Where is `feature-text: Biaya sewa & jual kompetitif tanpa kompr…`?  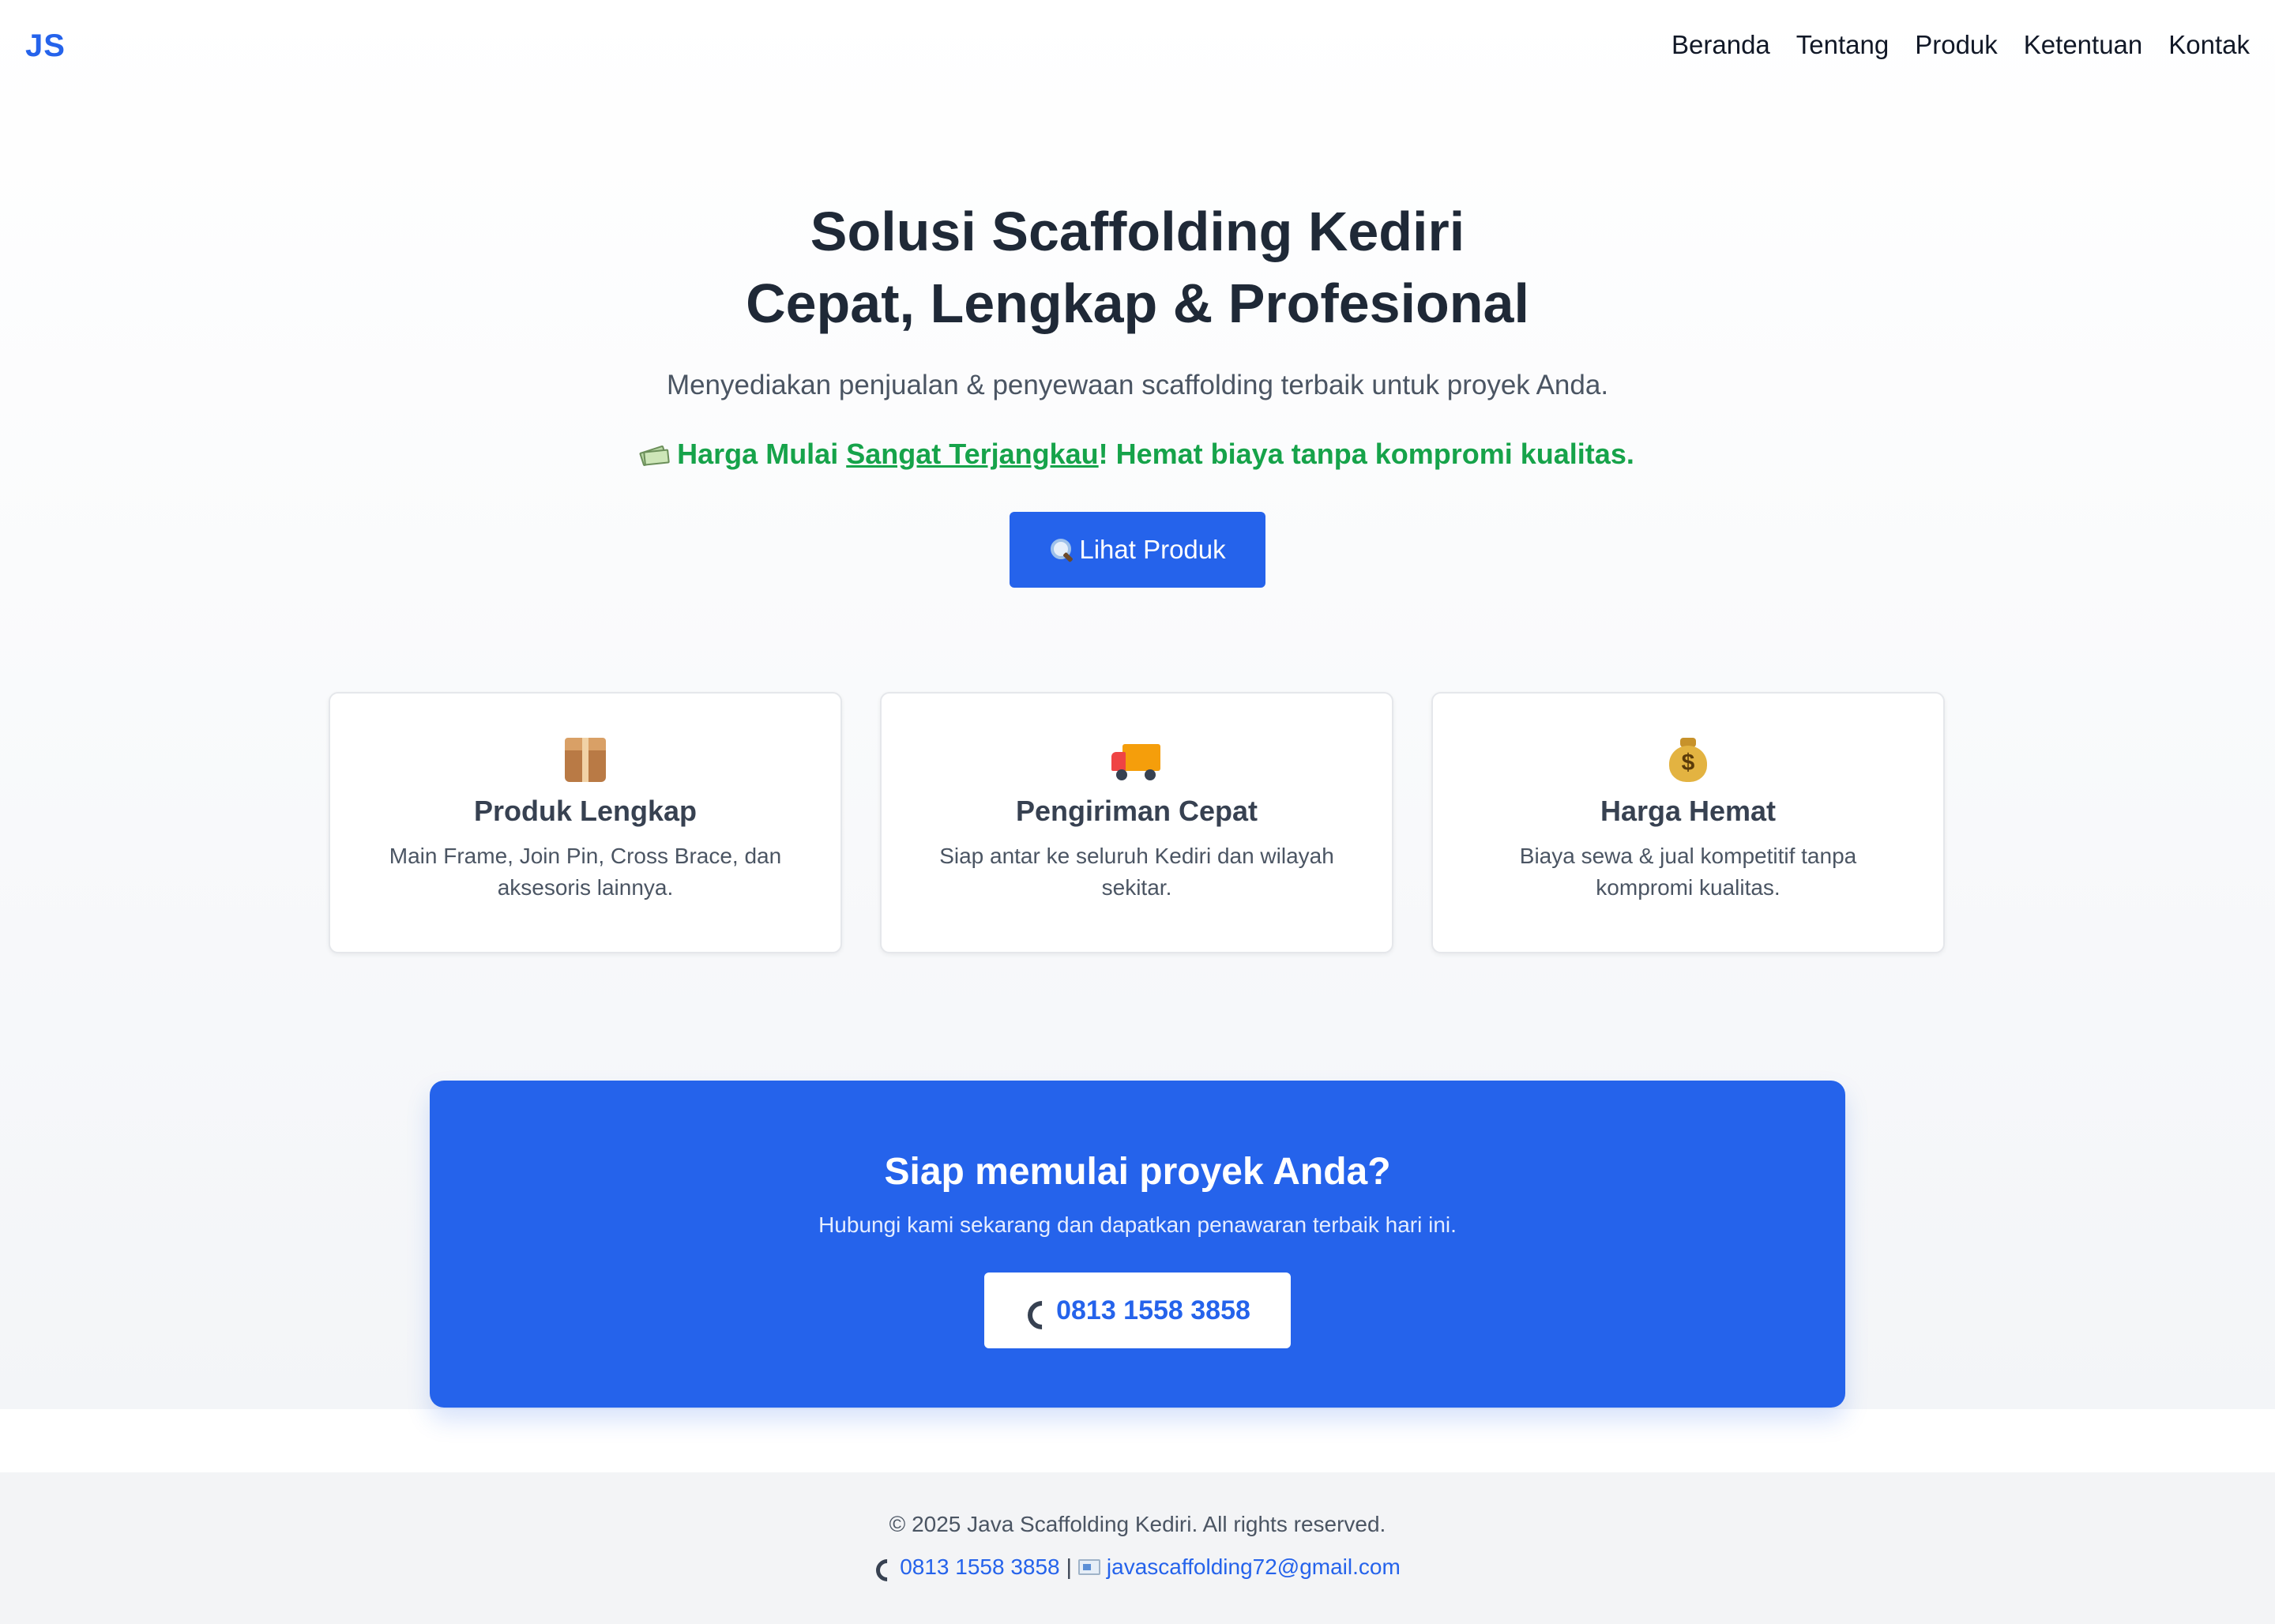
feature-text: Biaya sewa & jual kompetitif tanpa kompr… is located at coordinates (1688, 872).